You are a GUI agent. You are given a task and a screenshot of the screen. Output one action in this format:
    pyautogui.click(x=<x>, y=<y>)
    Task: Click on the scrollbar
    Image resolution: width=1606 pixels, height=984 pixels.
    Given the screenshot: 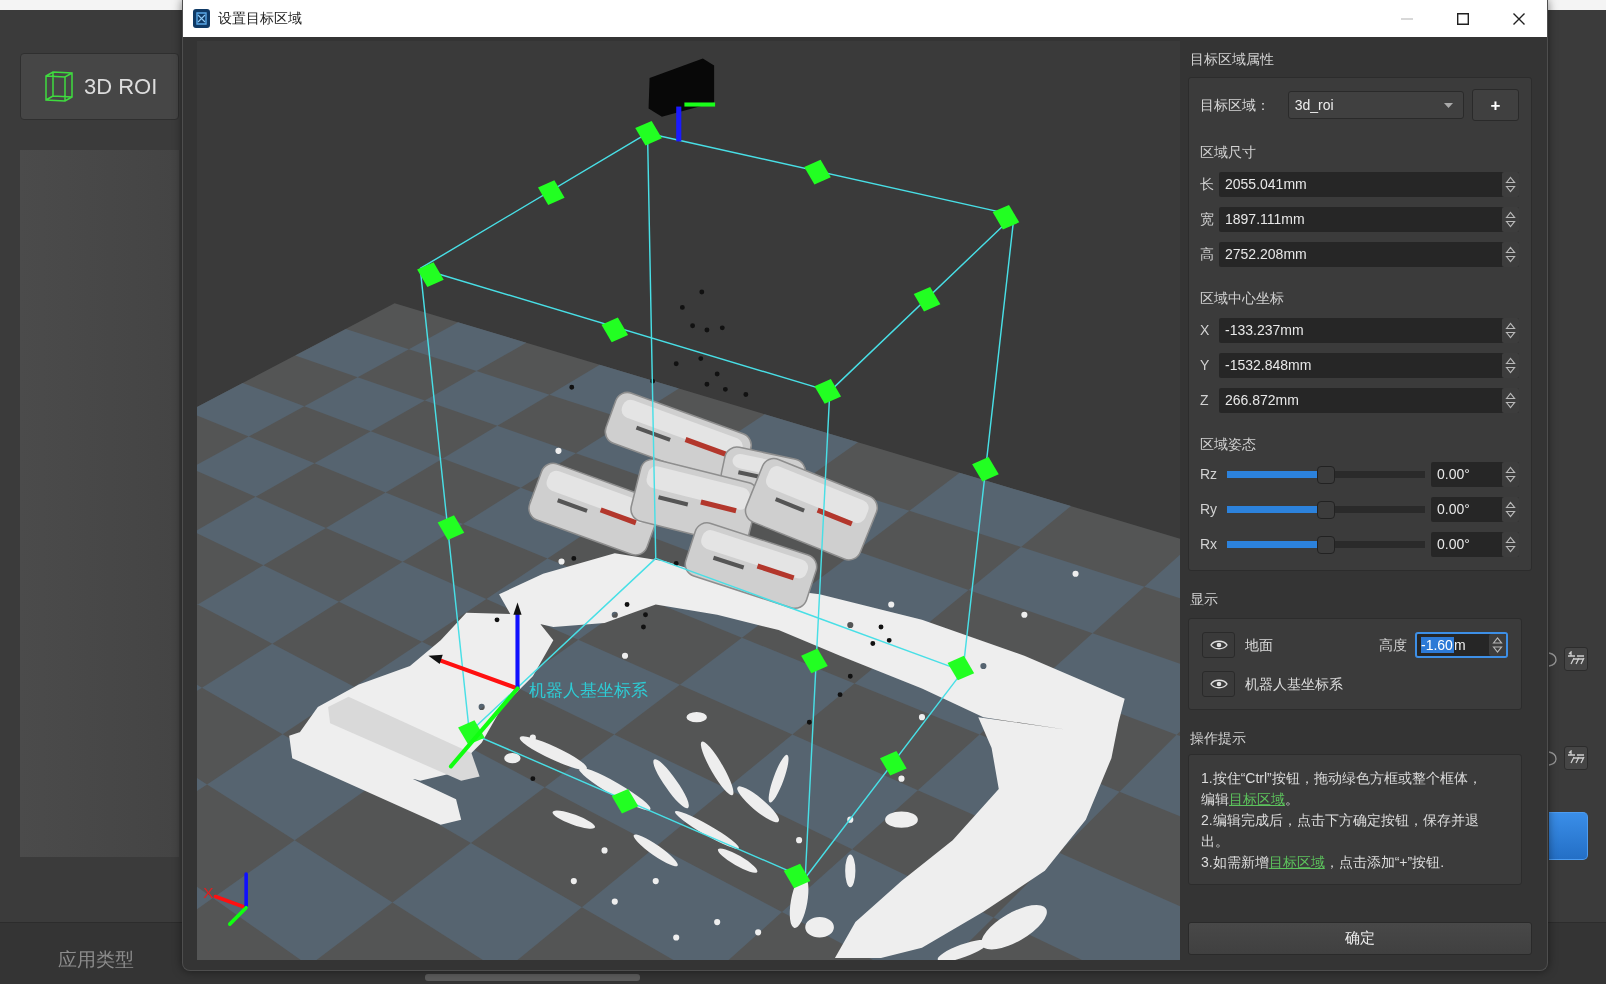 What is the action you would take?
    pyautogui.click(x=532, y=977)
    